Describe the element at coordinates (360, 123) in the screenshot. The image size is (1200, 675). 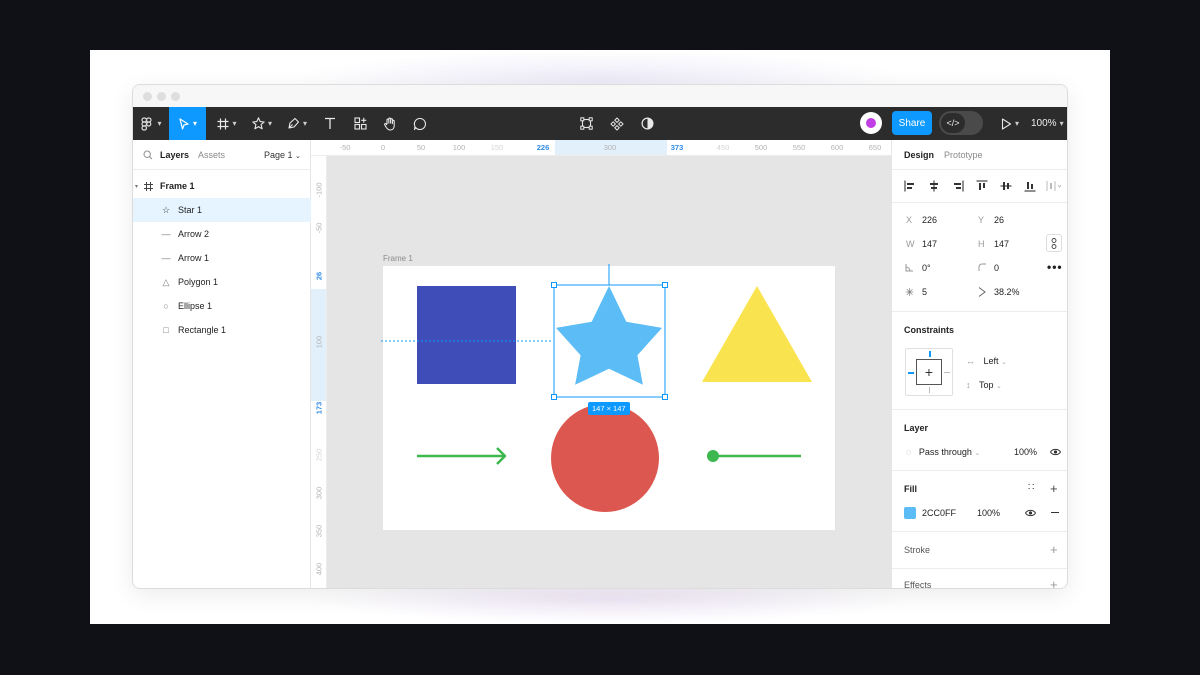
I see `resources-tool-button` at that location.